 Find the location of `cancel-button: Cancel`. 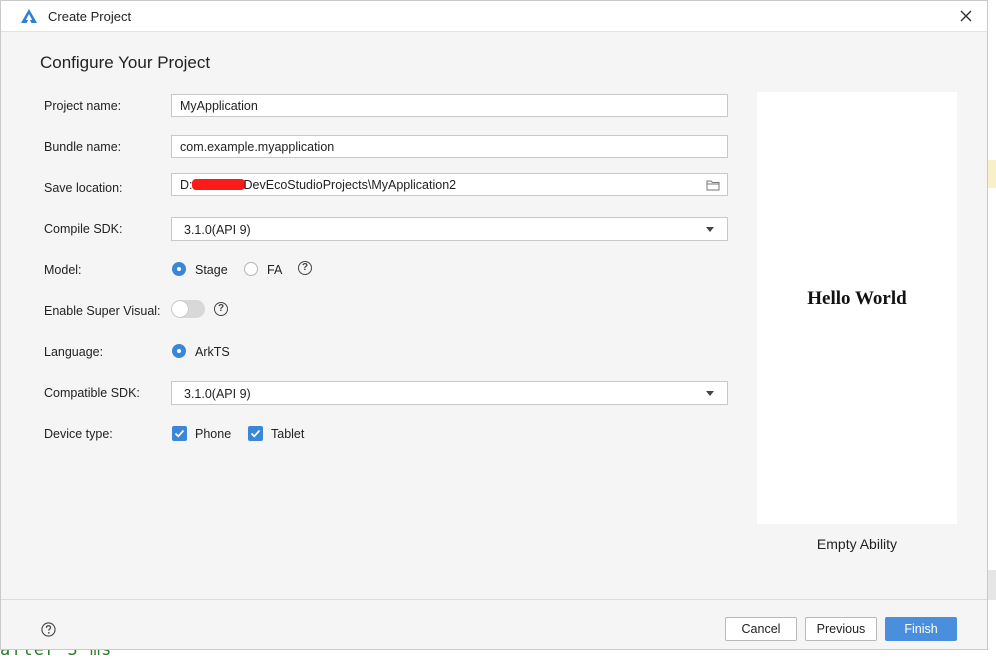

cancel-button: Cancel is located at coordinates (761, 629).